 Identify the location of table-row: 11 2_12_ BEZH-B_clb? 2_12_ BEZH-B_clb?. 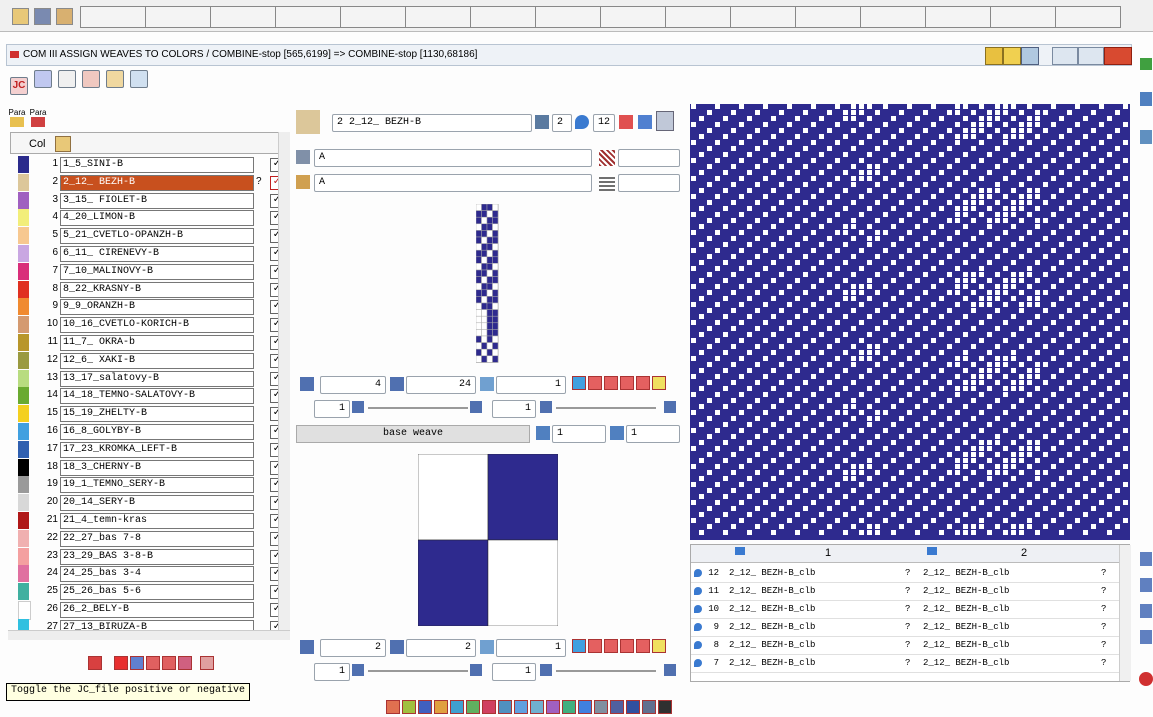
(905, 591).